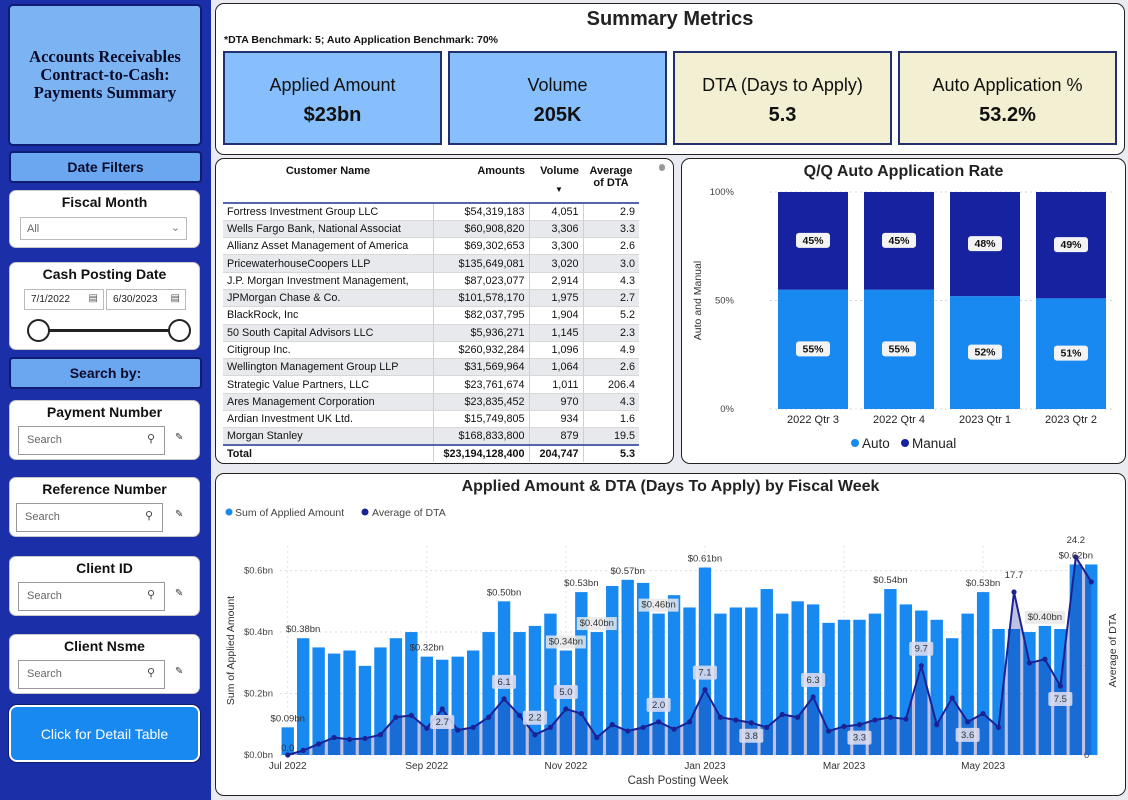 Image resolution: width=1128 pixels, height=800 pixels. What do you see at coordinates (662, 167) in the screenshot?
I see `table-scrollbar` at bounding box center [662, 167].